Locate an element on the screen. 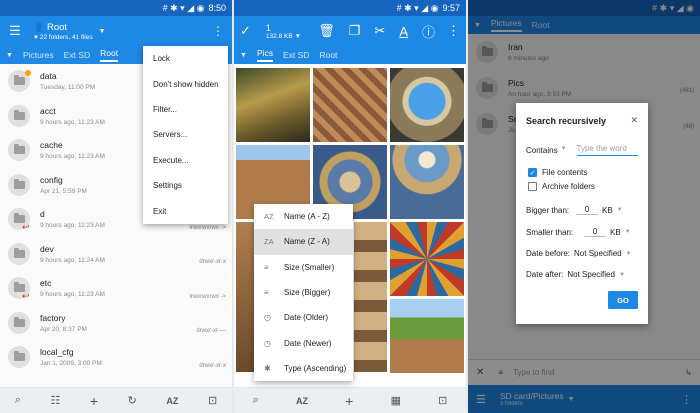 The image size is (700, 413). smaller-unit-select: KB is located at coordinates (615, 232).